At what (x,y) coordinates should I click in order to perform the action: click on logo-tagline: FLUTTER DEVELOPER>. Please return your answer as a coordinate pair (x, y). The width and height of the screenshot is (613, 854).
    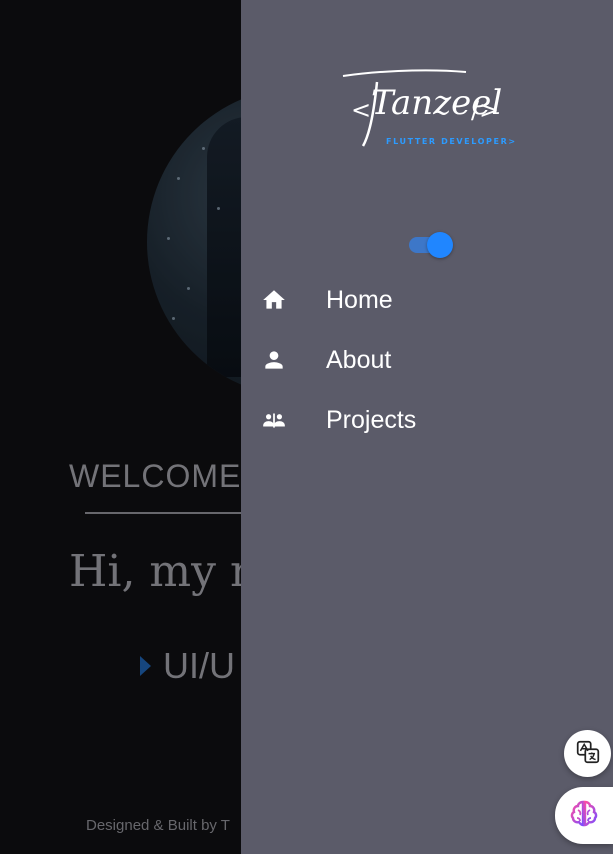
    Looking at the image, I should click on (451, 141).